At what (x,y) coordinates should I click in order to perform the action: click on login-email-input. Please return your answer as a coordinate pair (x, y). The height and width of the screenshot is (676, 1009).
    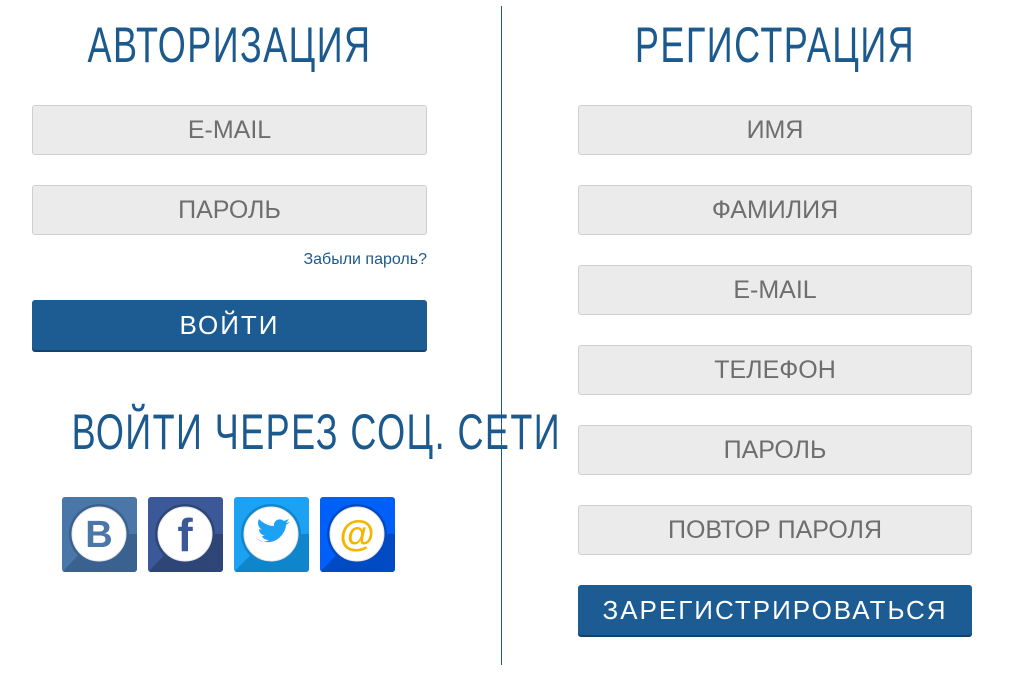
    Looking at the image, I should click on (229, 130).